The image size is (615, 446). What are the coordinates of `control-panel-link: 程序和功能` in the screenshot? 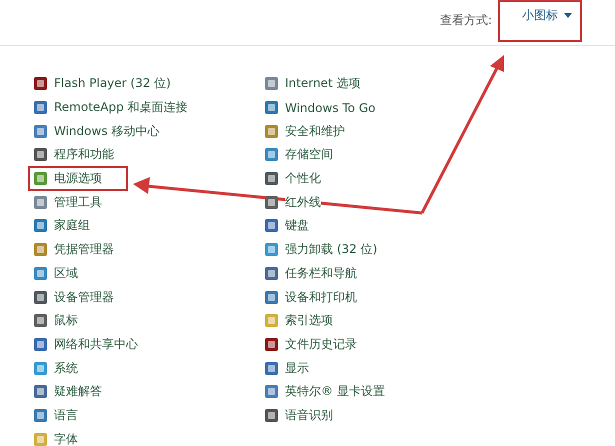 It's located at (73, 155).